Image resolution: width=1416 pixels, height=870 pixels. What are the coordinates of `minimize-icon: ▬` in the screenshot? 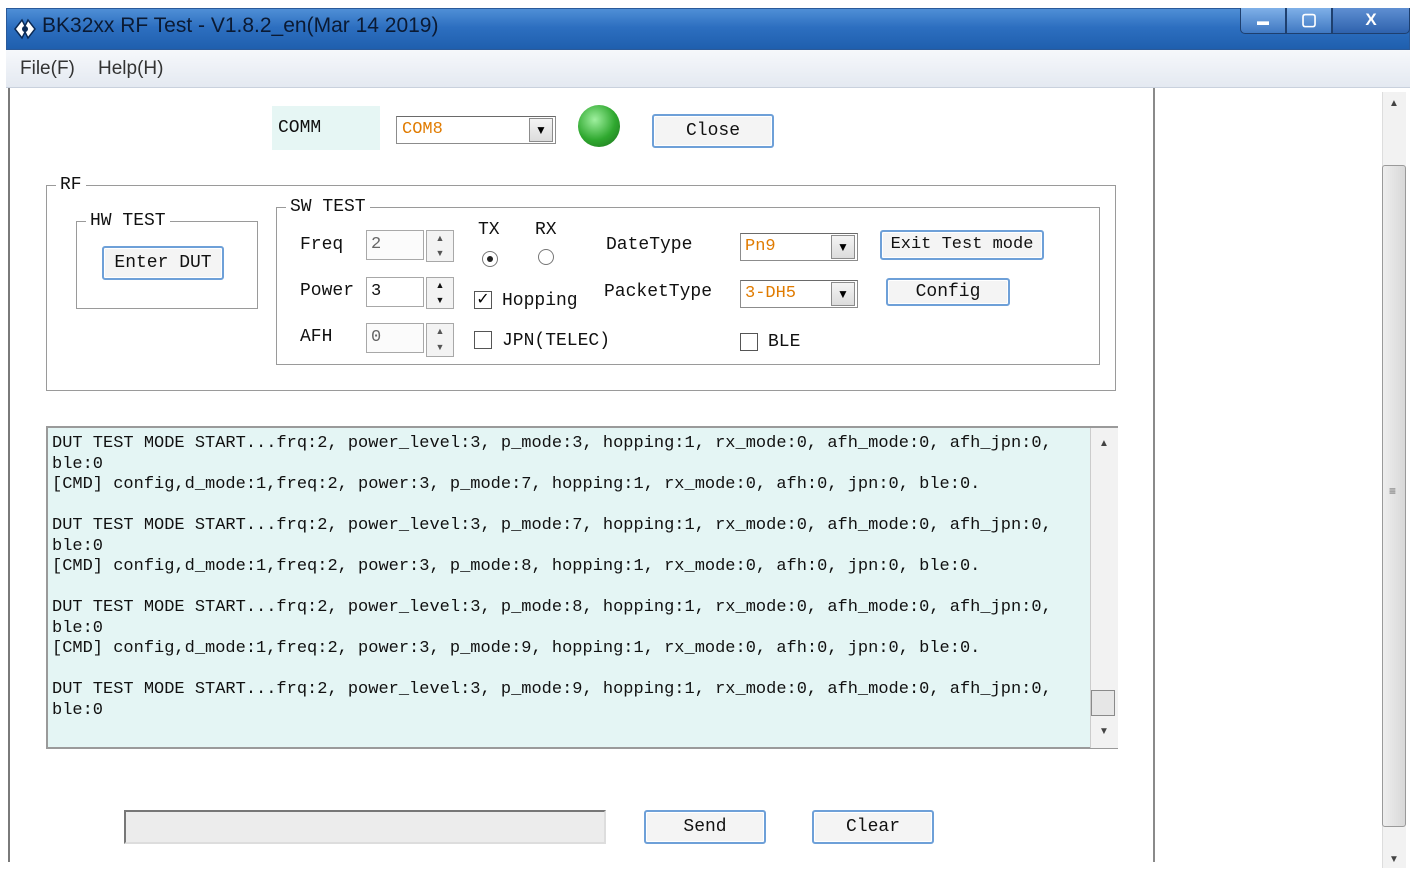 It's located at (1263, 21).